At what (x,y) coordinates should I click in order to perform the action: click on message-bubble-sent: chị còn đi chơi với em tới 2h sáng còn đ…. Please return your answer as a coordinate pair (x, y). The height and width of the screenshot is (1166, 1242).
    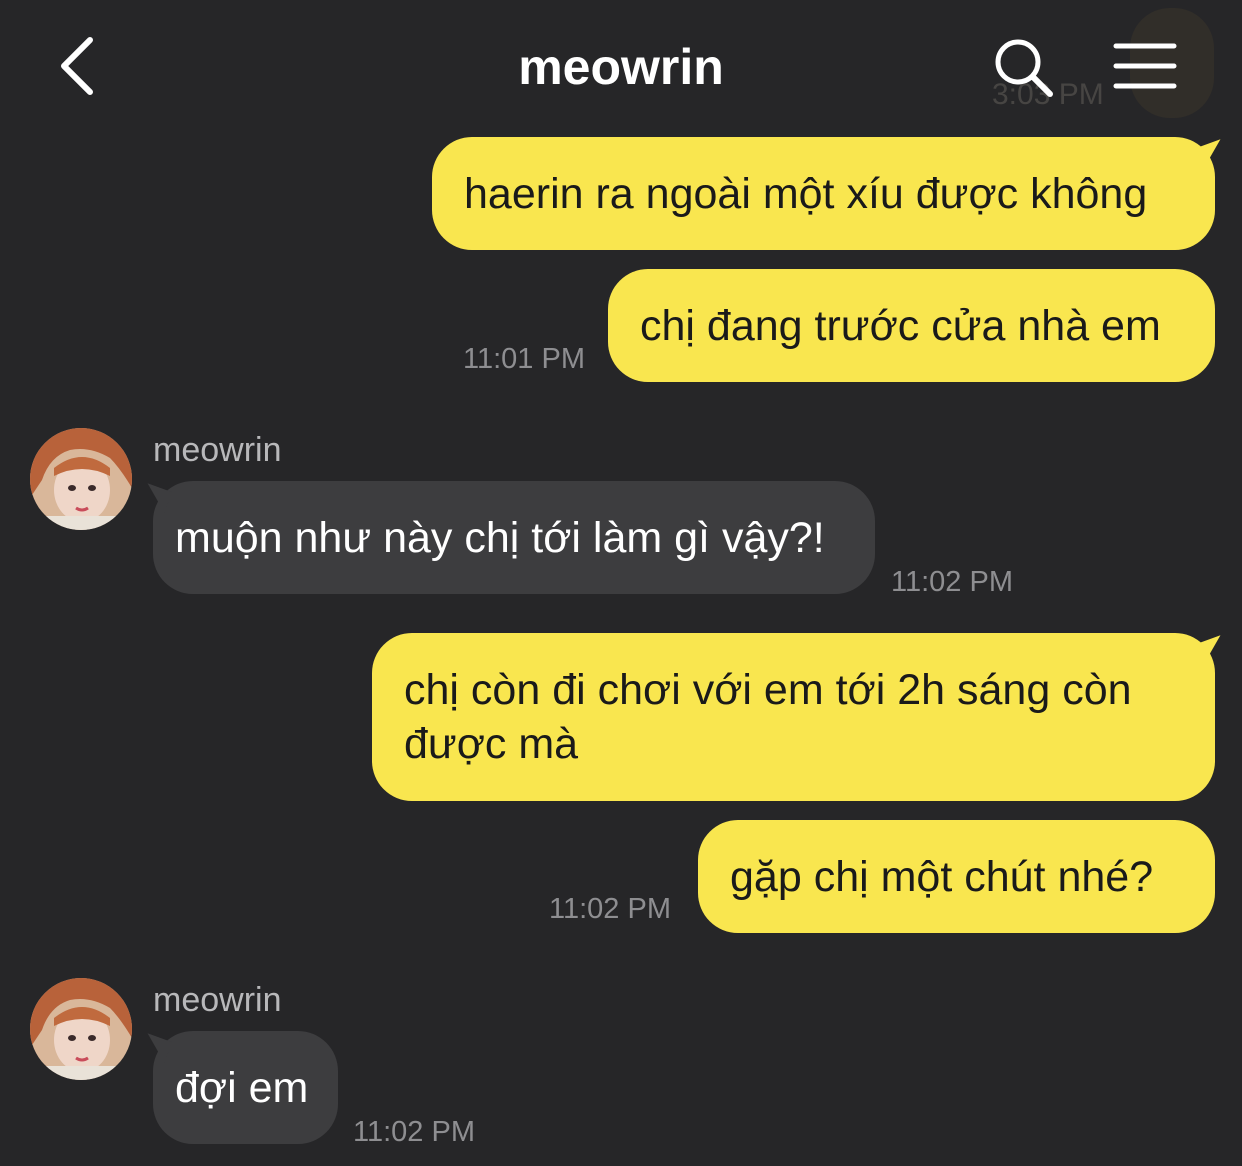
    Looking at the image, I should click on (800, 717).